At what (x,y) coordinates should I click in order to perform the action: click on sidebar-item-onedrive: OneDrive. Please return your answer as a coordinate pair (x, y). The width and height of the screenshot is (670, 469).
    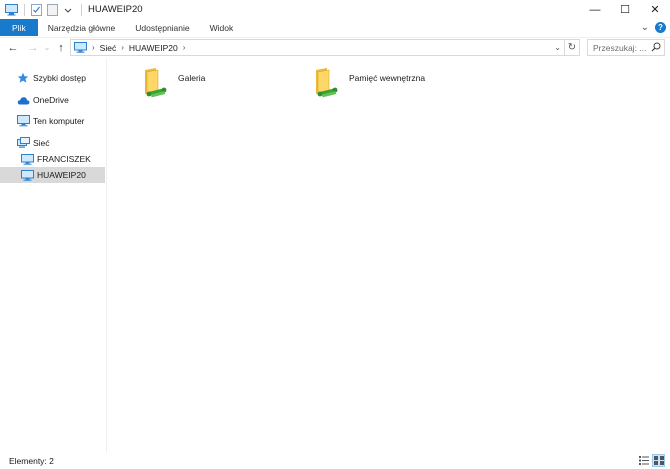
    Looking at the image, I should click on (52, 100).